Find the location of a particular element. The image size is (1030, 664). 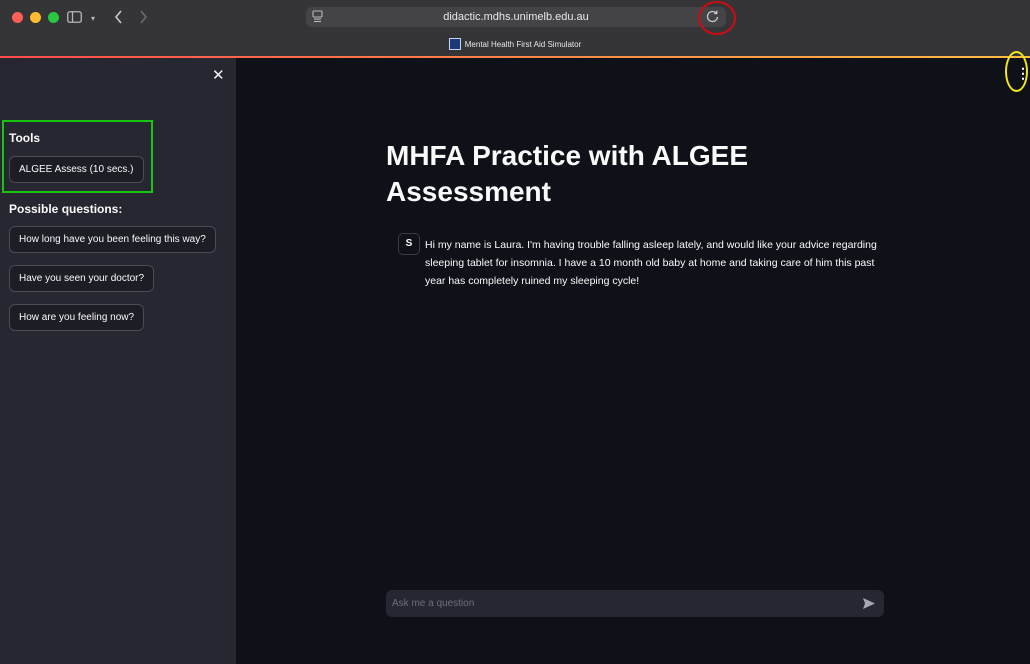

chat-input is located at coordinates (616, 603).